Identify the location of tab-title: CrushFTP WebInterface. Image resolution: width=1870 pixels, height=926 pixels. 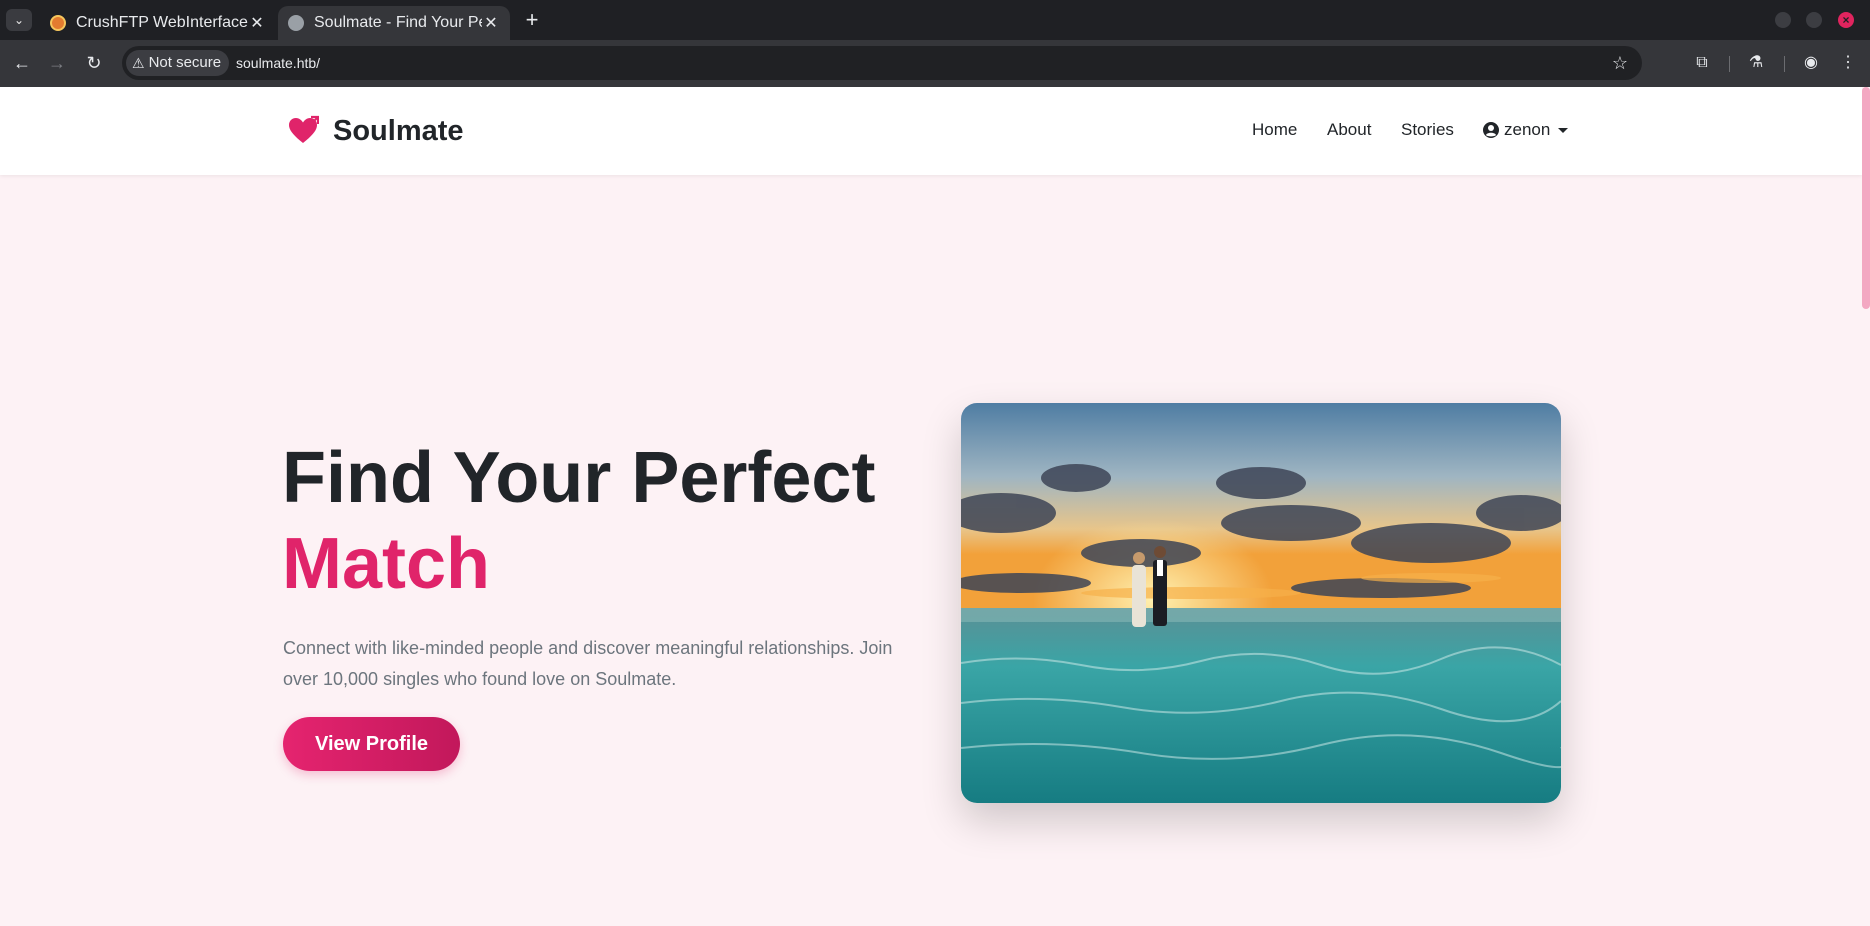
(162, 22).